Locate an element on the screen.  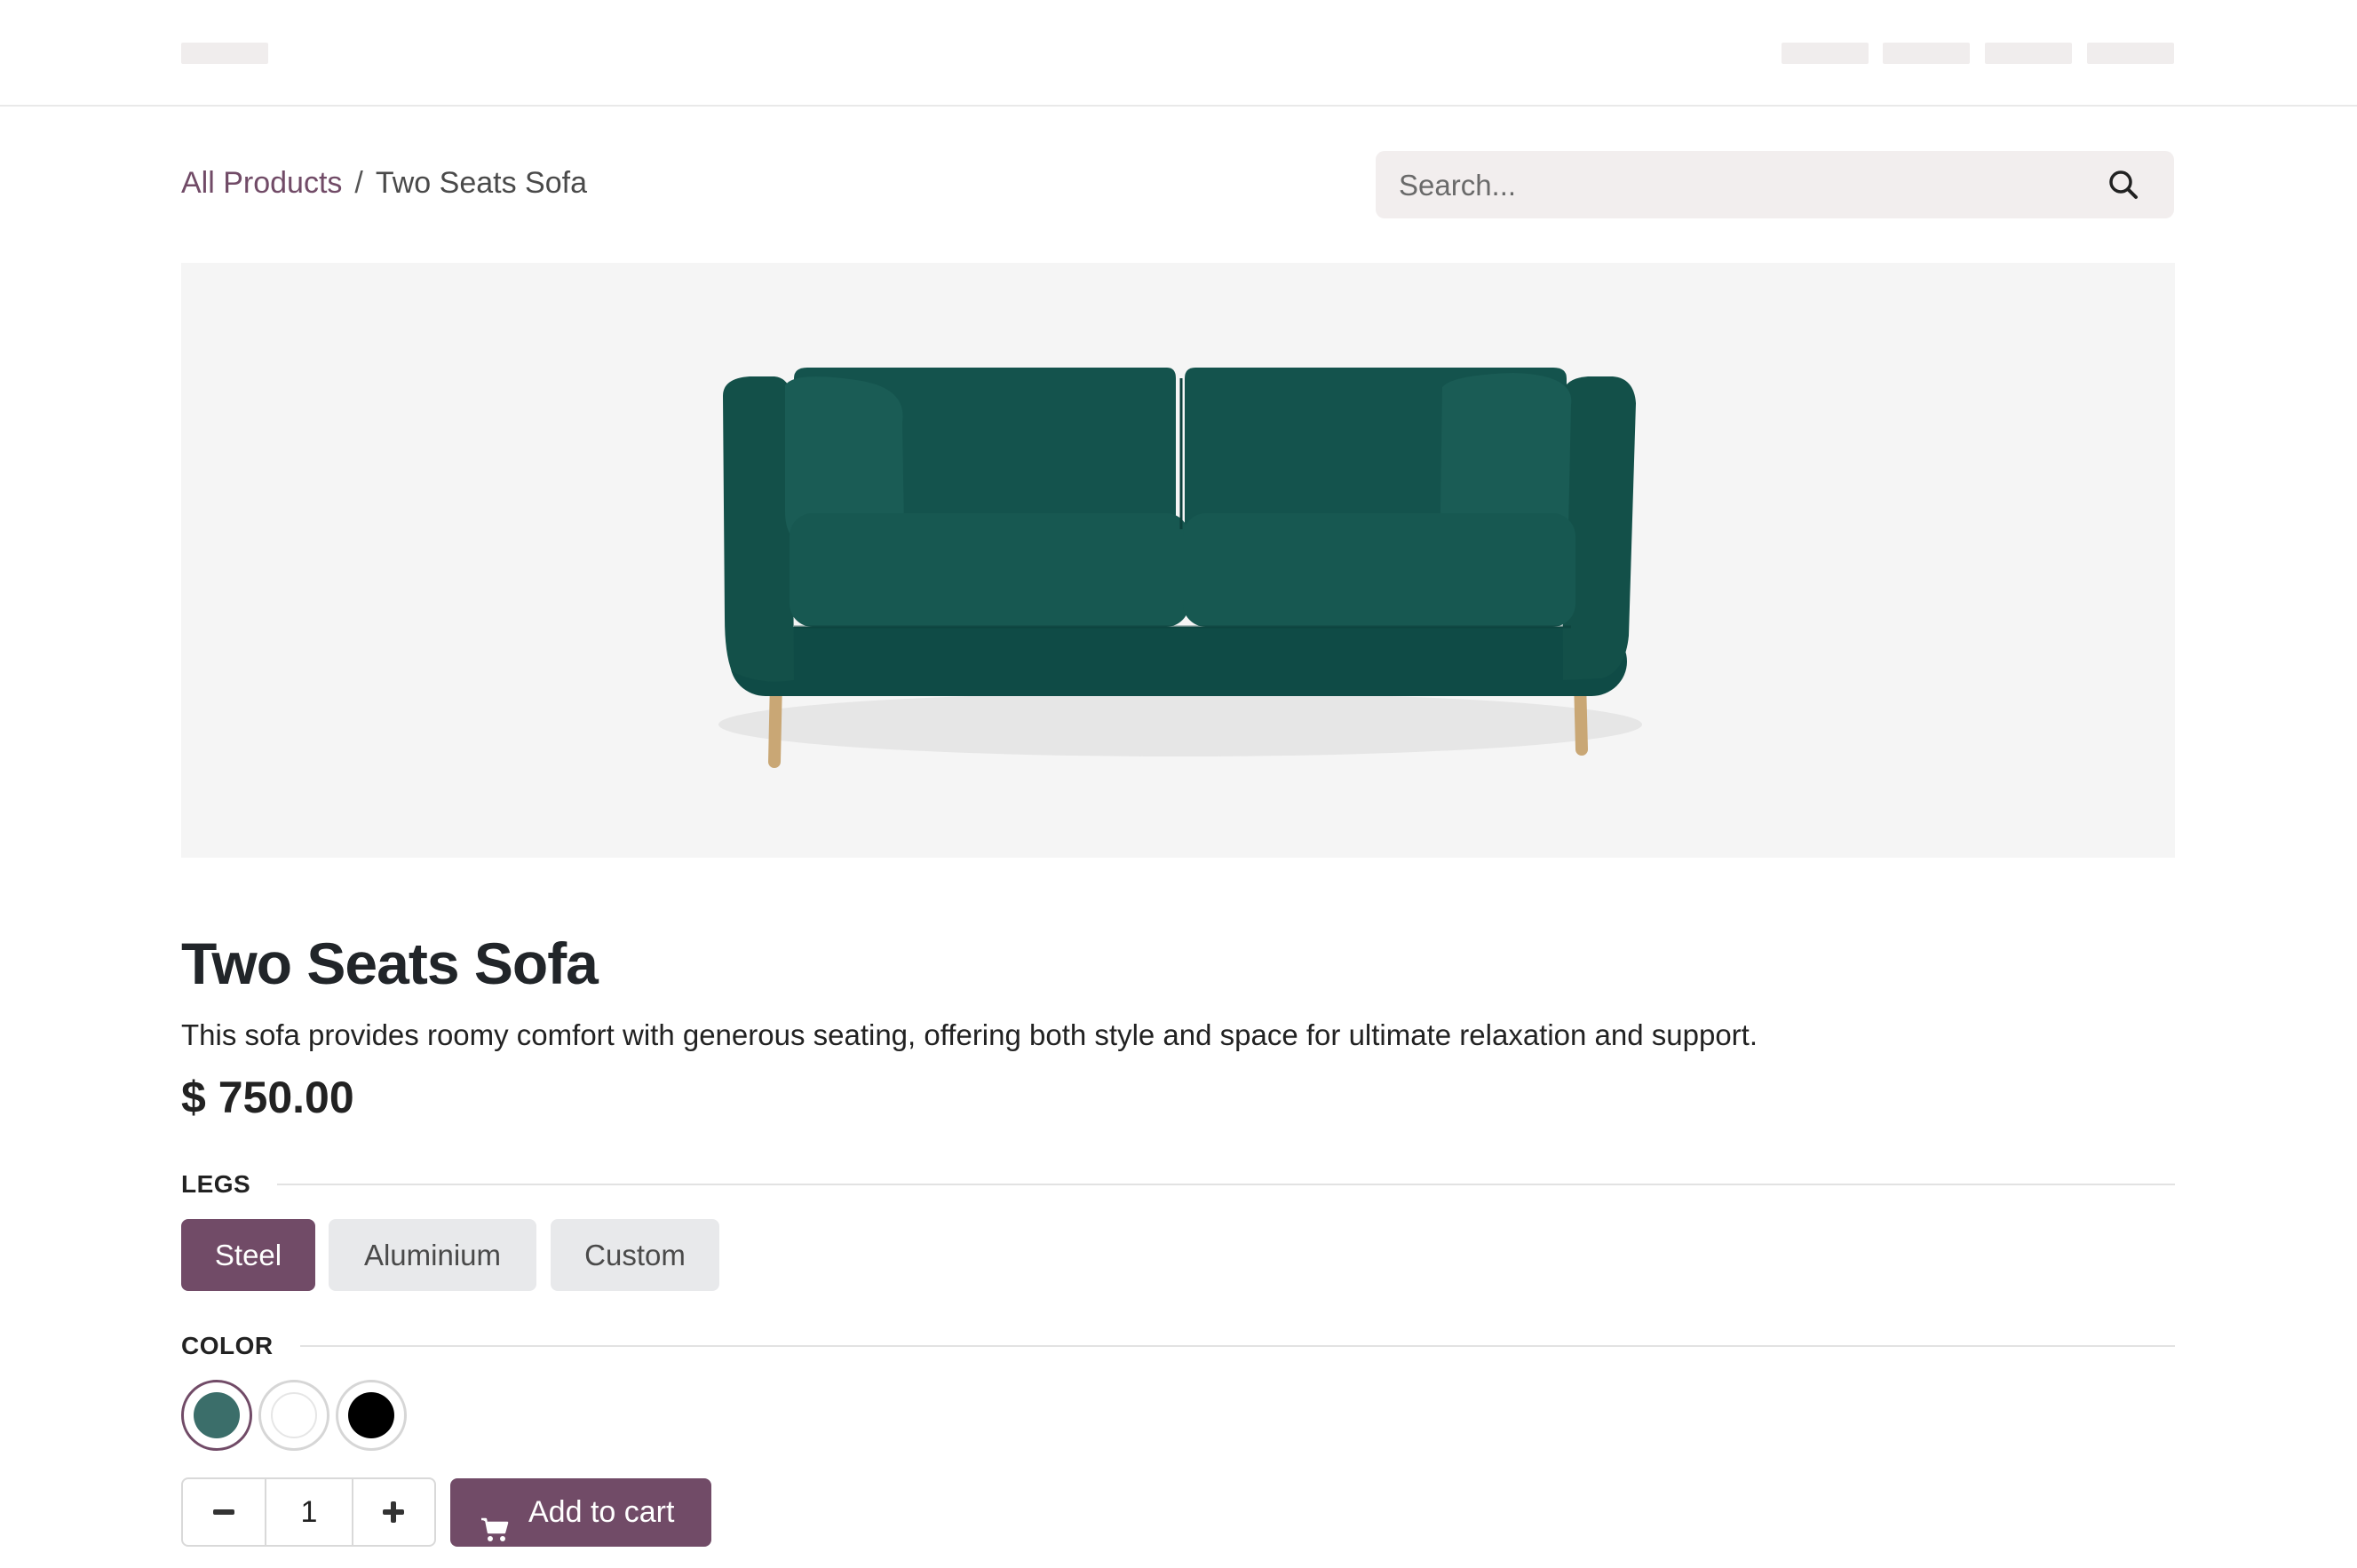
search-bar is located at coordinates (1775, 185).